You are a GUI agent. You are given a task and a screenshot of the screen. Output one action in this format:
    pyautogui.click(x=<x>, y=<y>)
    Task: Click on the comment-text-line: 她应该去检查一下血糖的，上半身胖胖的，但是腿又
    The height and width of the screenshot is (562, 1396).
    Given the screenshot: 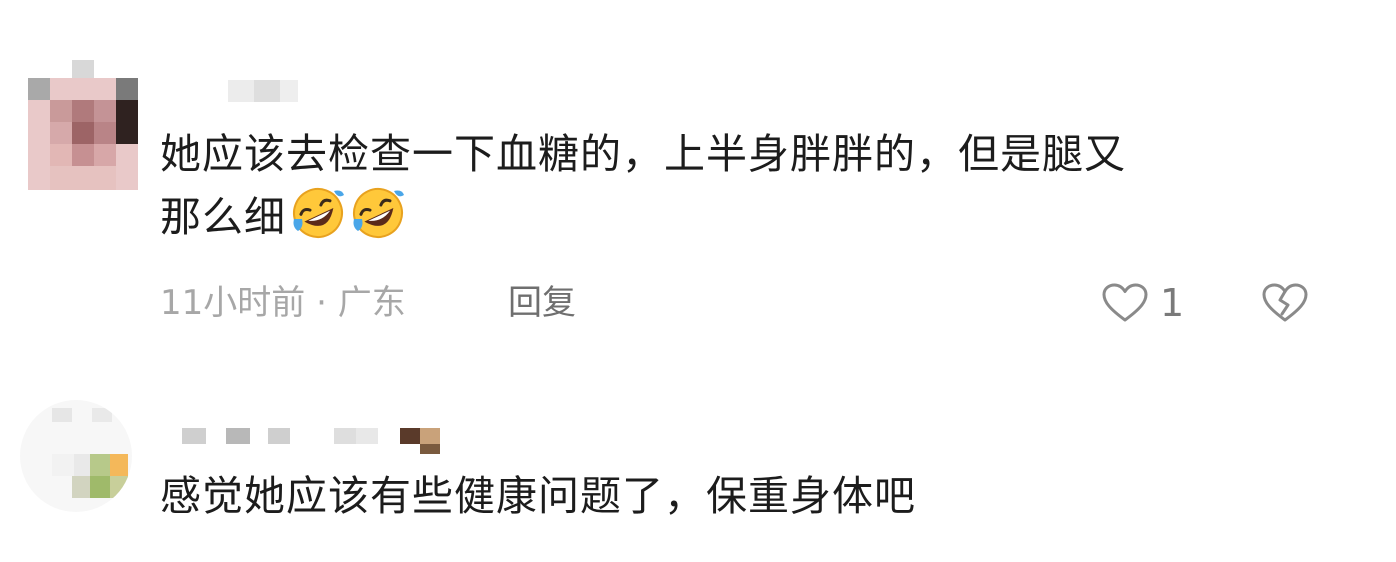 What is the action you would take?
    pyautogui.click(x=643, y=154)
    